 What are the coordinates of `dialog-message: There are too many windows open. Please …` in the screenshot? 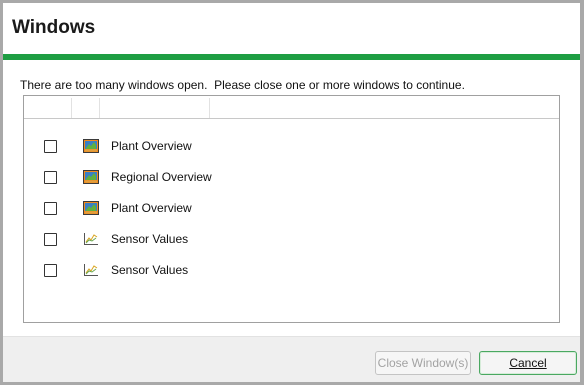 It's located at (242, 85).